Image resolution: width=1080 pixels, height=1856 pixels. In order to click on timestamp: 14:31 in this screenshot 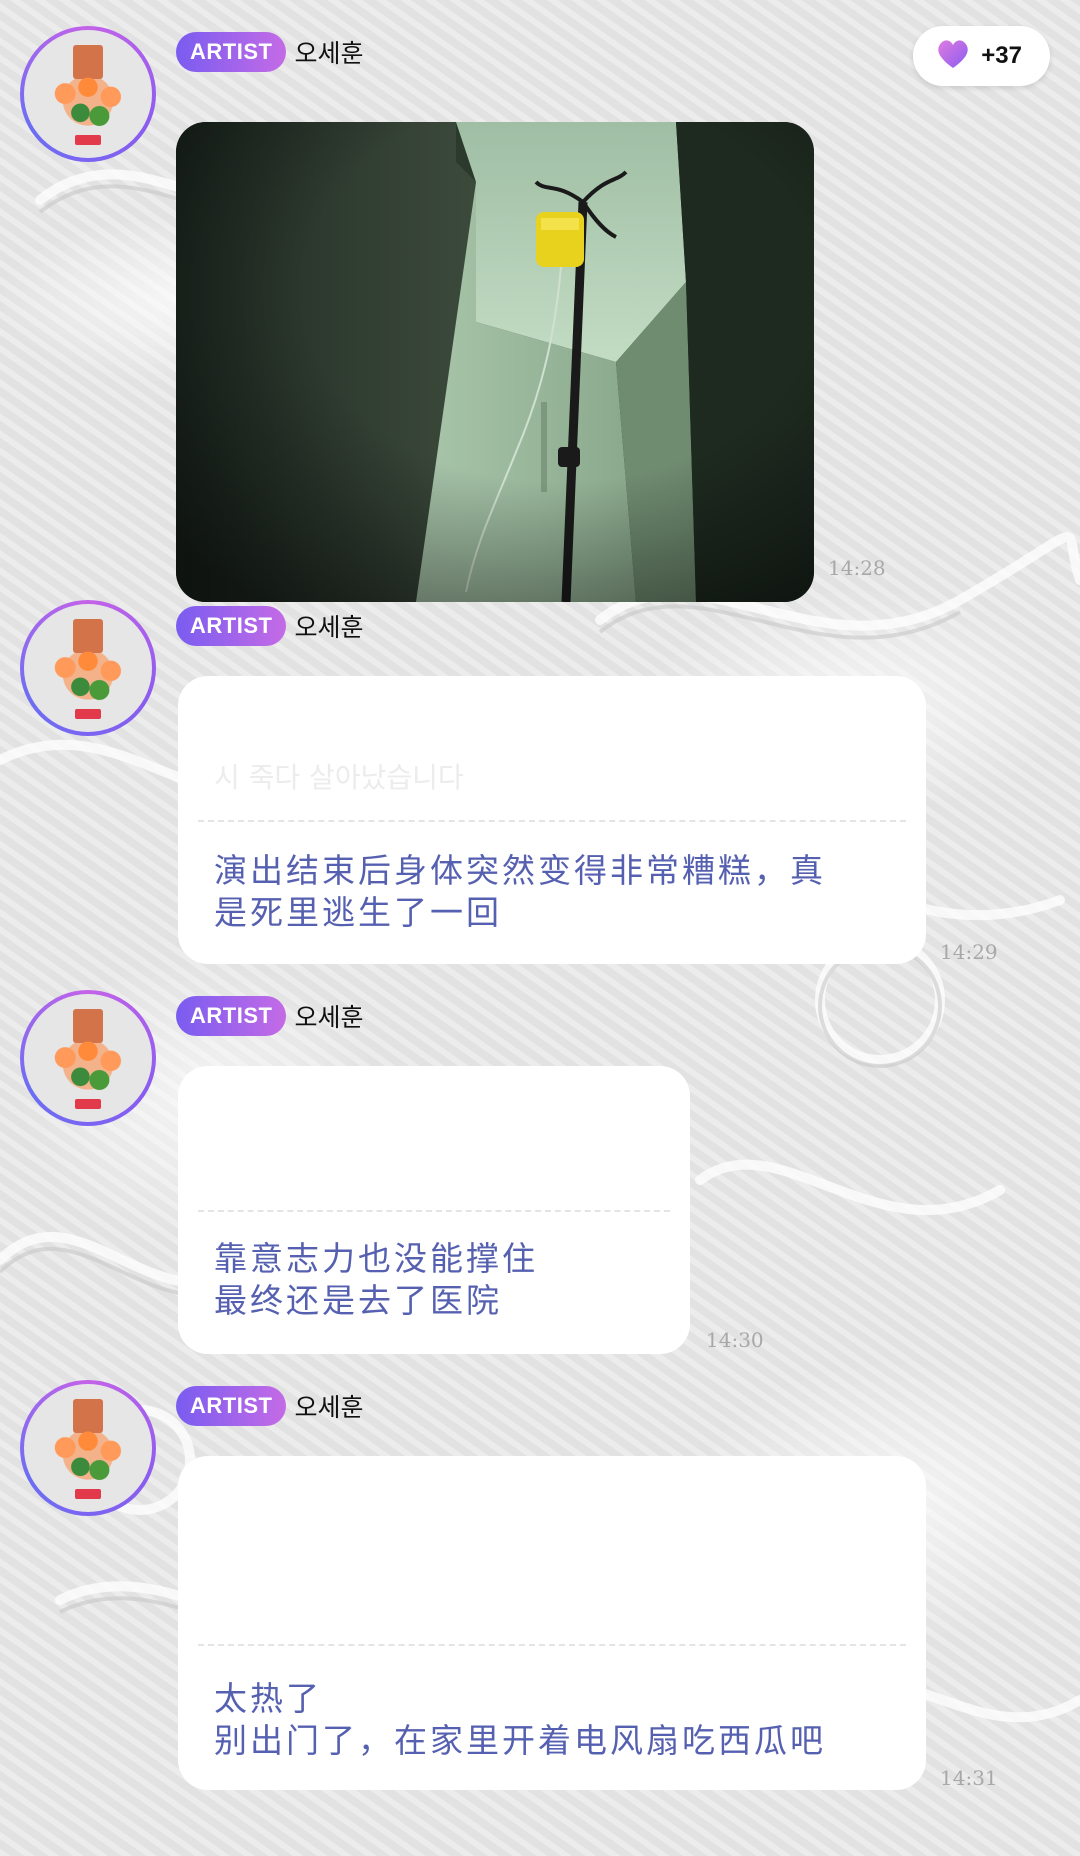, I will do `click(969, 1778)`.